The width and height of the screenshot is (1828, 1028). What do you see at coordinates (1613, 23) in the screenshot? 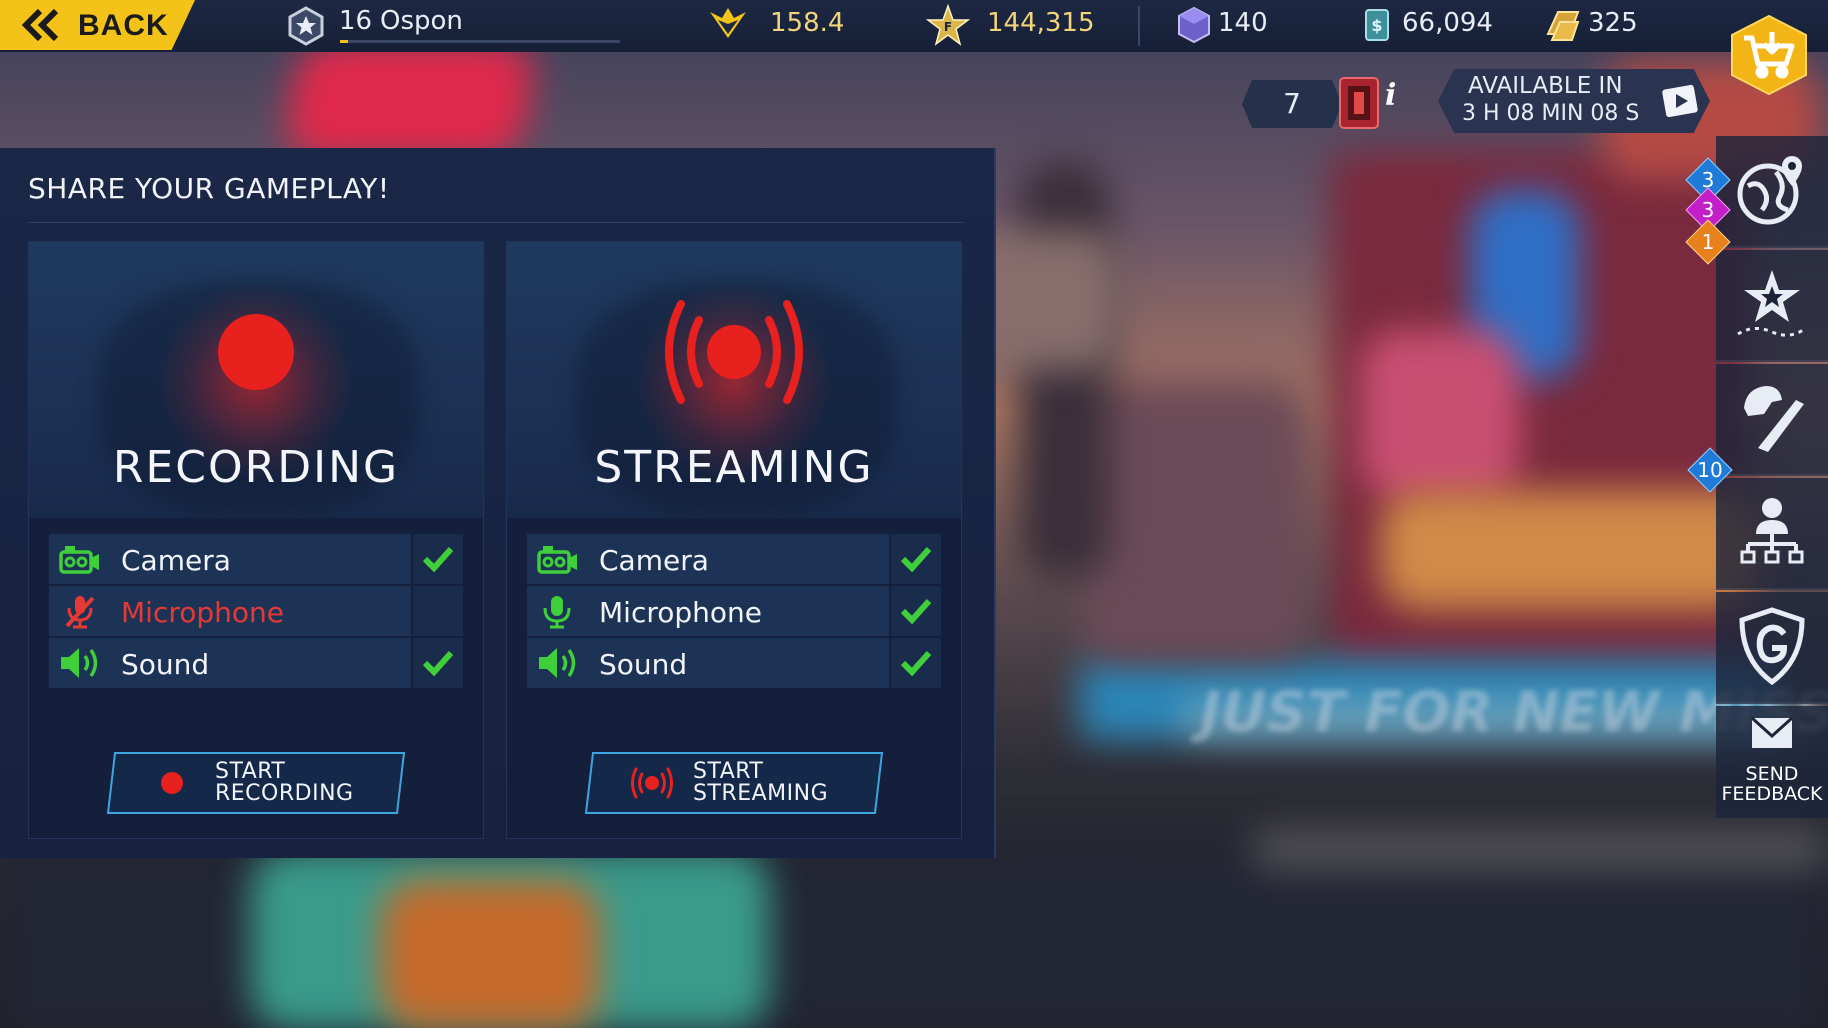
I see `gold-value: 325` at bounding box center [1613, 23].